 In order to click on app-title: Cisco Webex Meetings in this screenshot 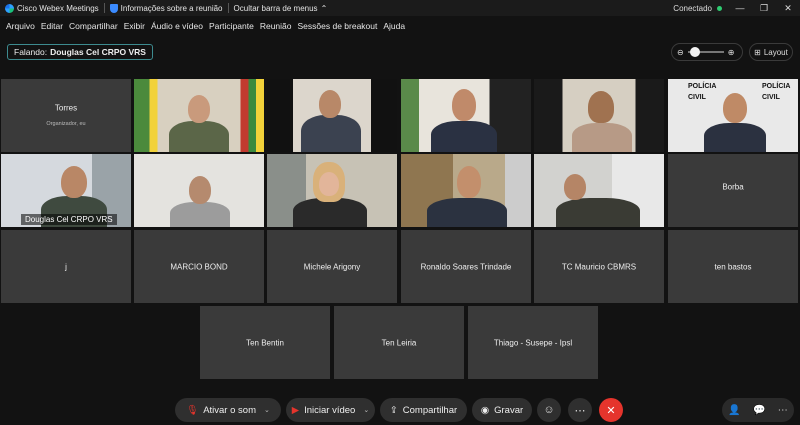, I will do `click(52, 8)`.